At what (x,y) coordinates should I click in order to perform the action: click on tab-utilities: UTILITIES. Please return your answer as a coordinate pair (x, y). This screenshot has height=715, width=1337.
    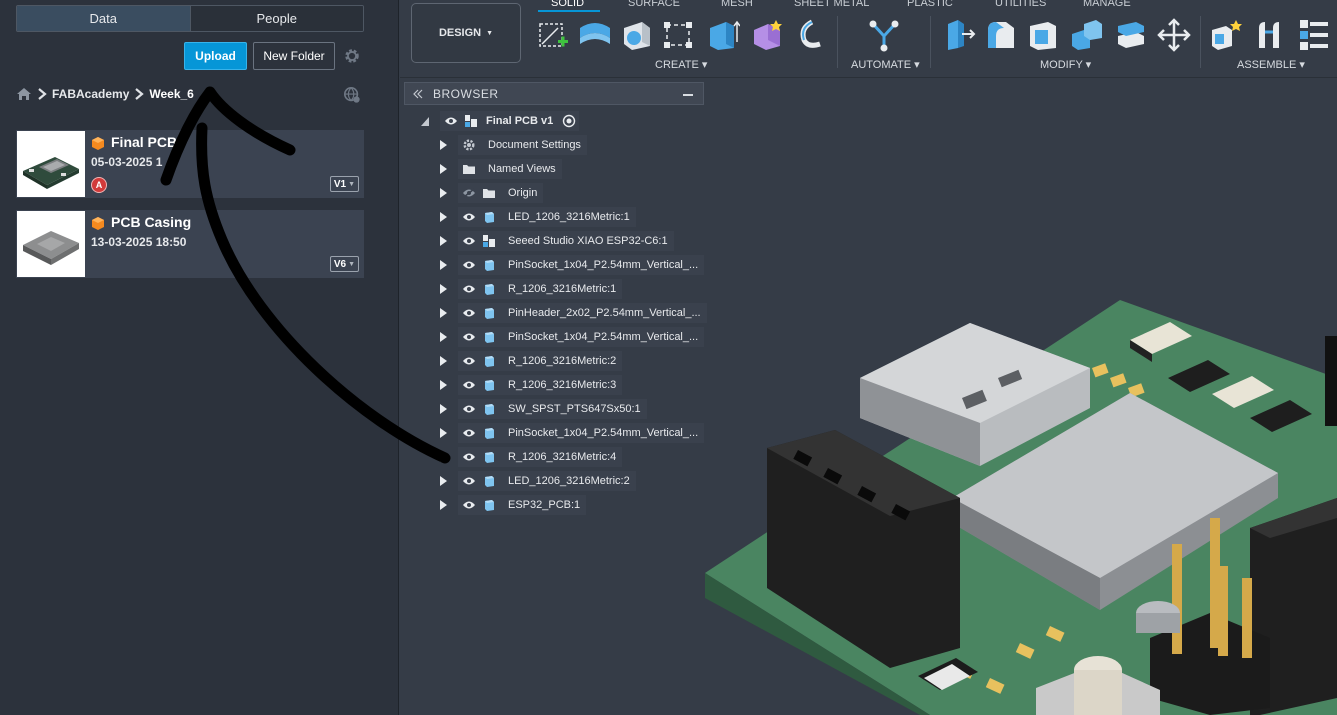
    Looking at the image, I should click on (1020, 4).